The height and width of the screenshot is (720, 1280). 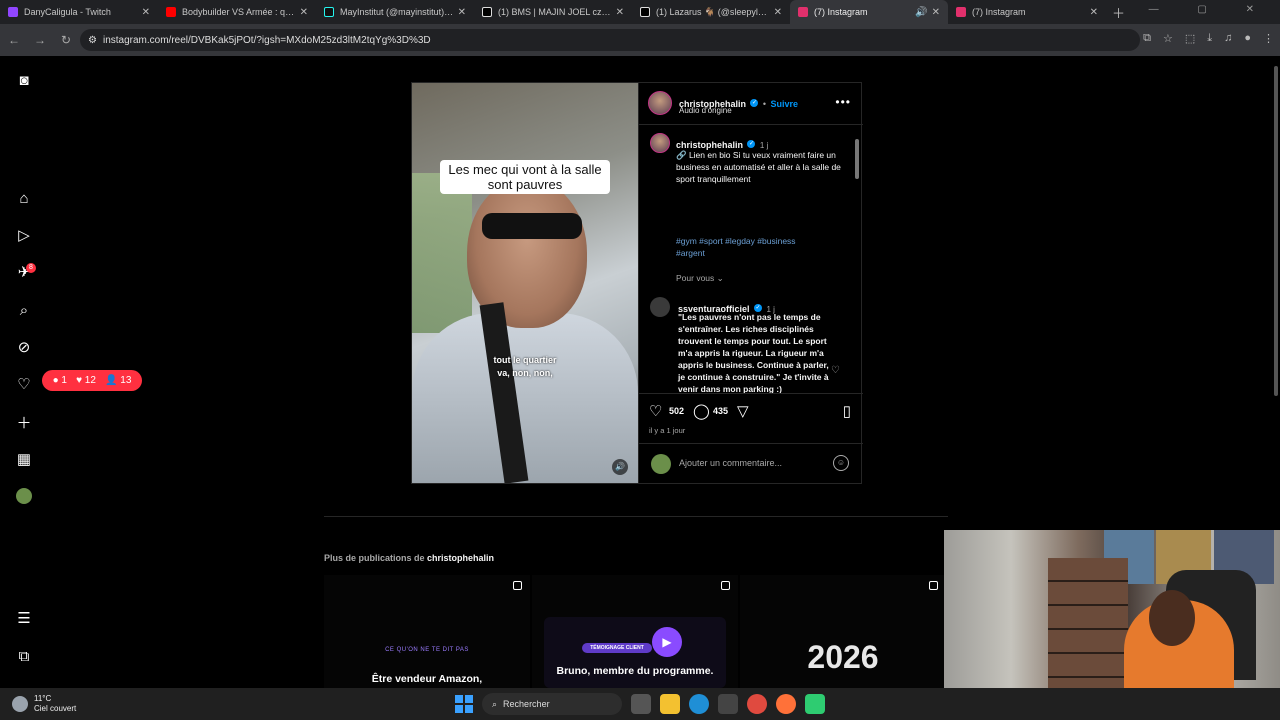 What do you see at coordinates (1268, 38) in the screenshot?
I see `menu-icon: ⋮` at bounding box center [1268, 38].